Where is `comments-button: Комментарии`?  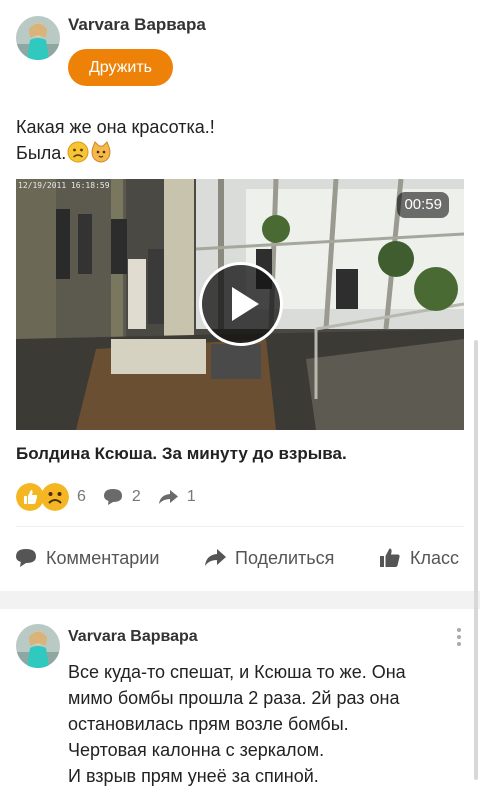
comments-button: Комментарии is located at coordinates (86, 558).